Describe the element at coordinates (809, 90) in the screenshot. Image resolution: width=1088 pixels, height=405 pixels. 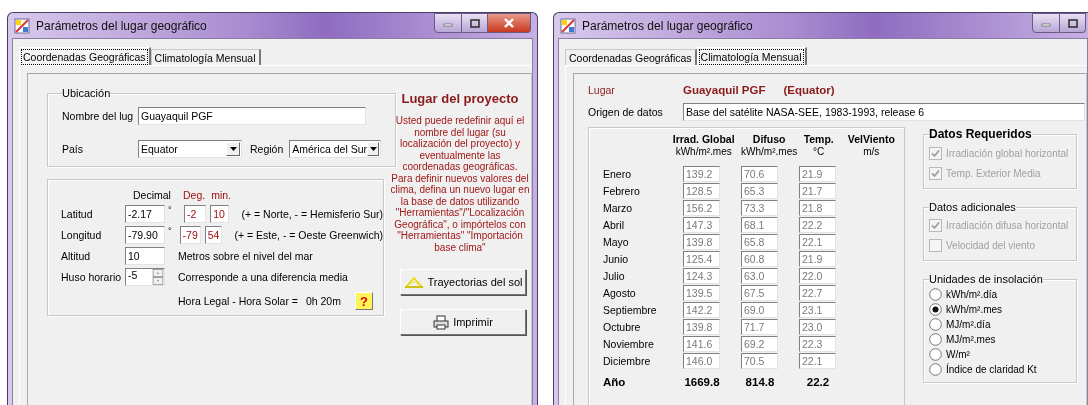
I see `place-country: (Equator)` at that location.